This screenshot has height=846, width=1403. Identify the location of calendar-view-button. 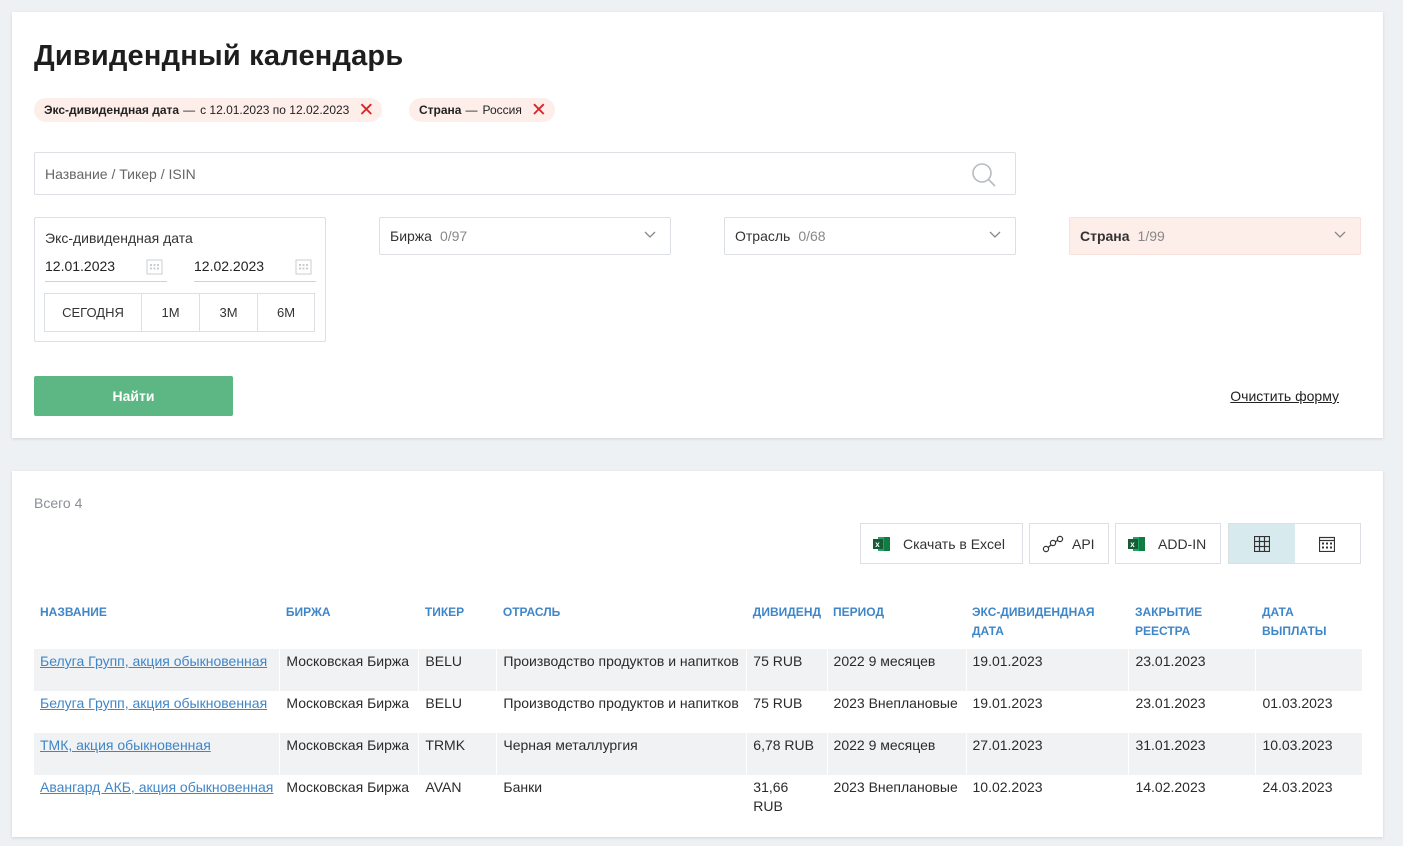
(1328, 543).